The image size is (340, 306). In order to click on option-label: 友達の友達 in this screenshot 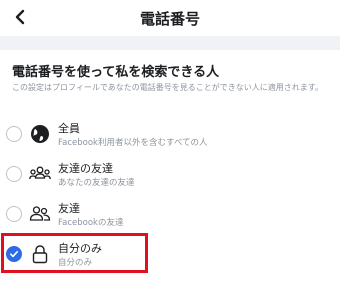, I will do `click(85, 168)`.